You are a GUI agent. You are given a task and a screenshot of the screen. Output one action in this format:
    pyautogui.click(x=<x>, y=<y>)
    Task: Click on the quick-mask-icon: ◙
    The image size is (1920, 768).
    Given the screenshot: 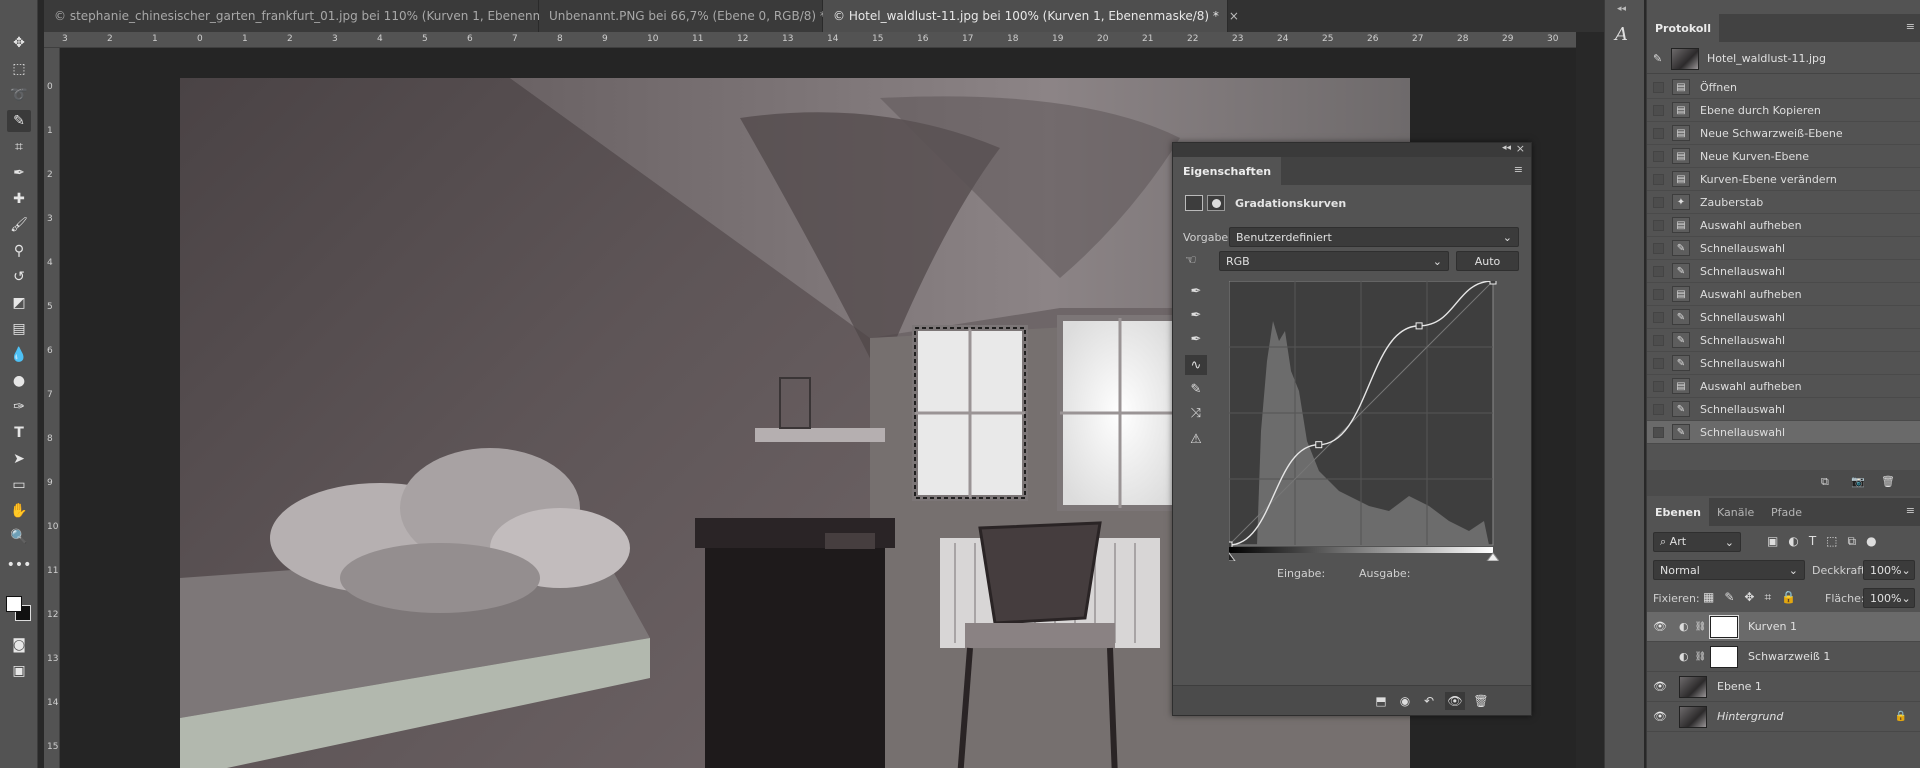 What is the action you would take?
    pyautogui.click(x=19, y=645)
    